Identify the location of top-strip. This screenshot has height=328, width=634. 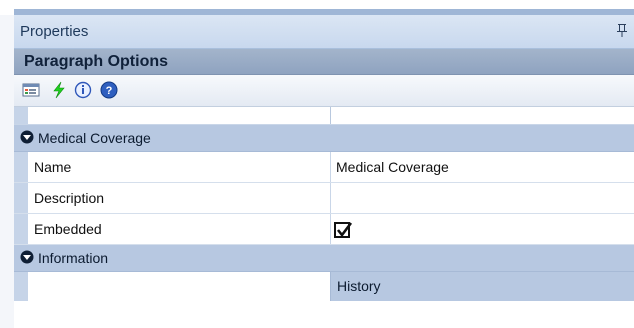
(317, 7).